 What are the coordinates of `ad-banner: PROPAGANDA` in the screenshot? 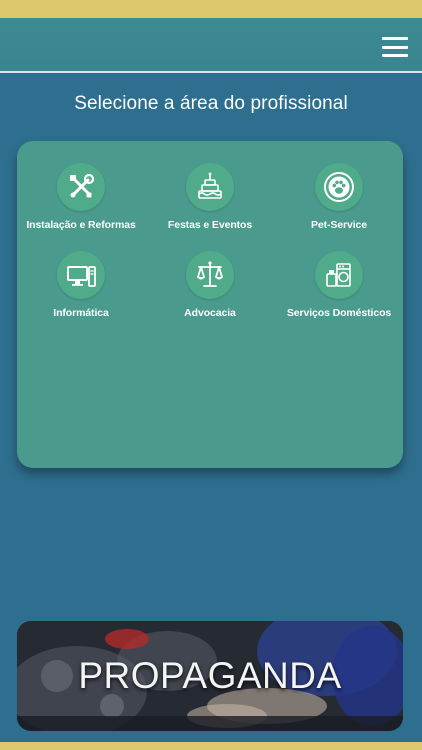 It's located at (210, 676).